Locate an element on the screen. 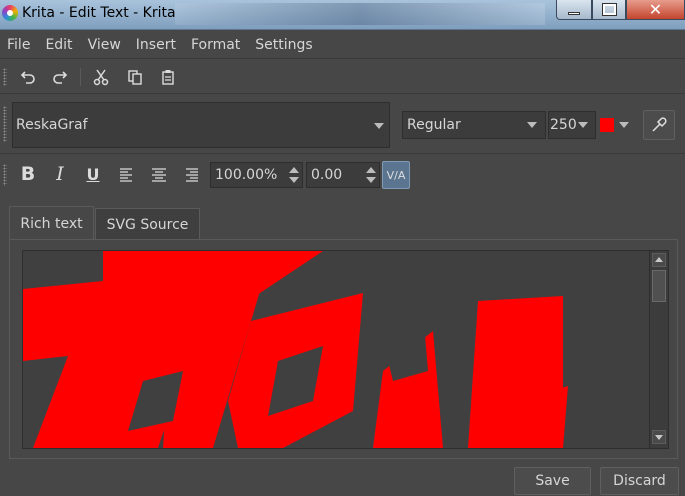 The width and height of the screenshot is (685, 496). scrollbar-thumb is located at coordinates (659, 286).